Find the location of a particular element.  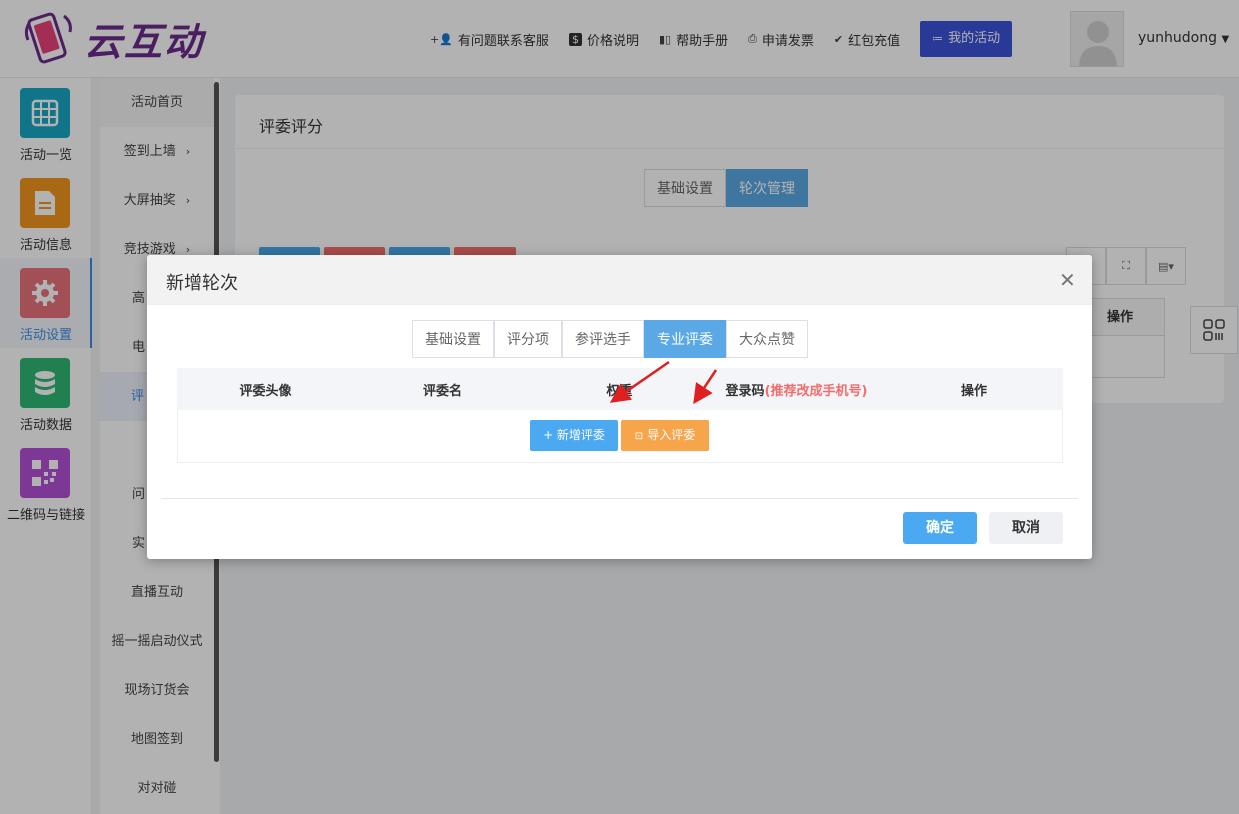

dialog-tabs: 基础设置 评分项 参评选手 专业评委 大众点赞 is located at coordinates (610, 339).